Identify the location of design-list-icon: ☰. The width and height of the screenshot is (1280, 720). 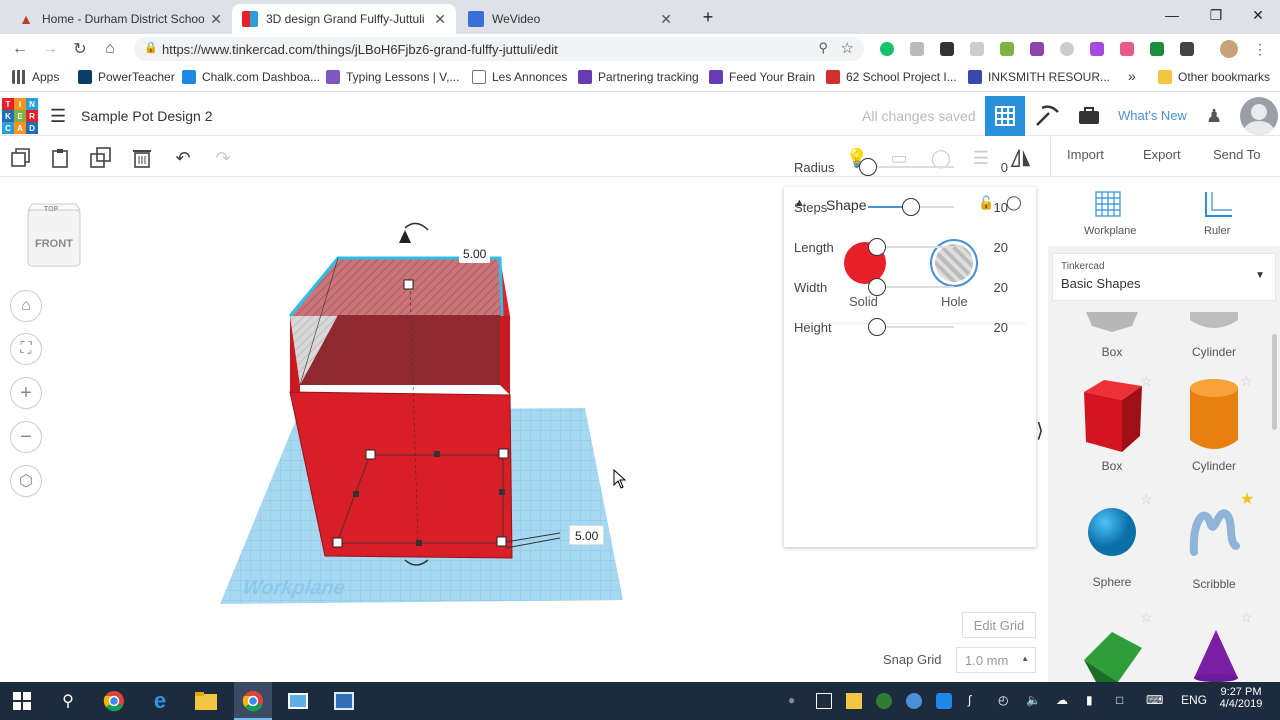
(58, 116).